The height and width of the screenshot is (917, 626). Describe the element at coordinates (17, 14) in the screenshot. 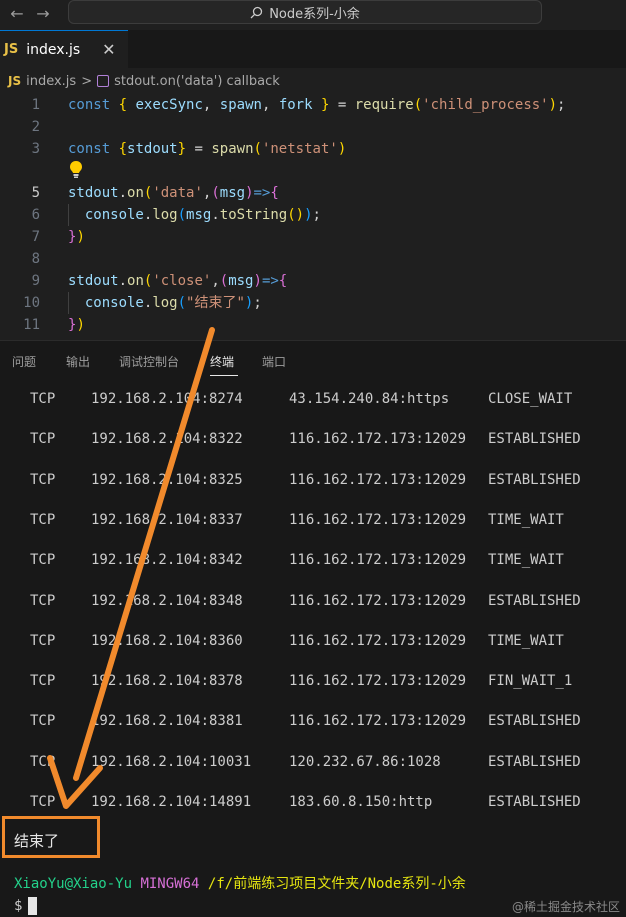

I see `back-arrow-icon: ←` at that location.